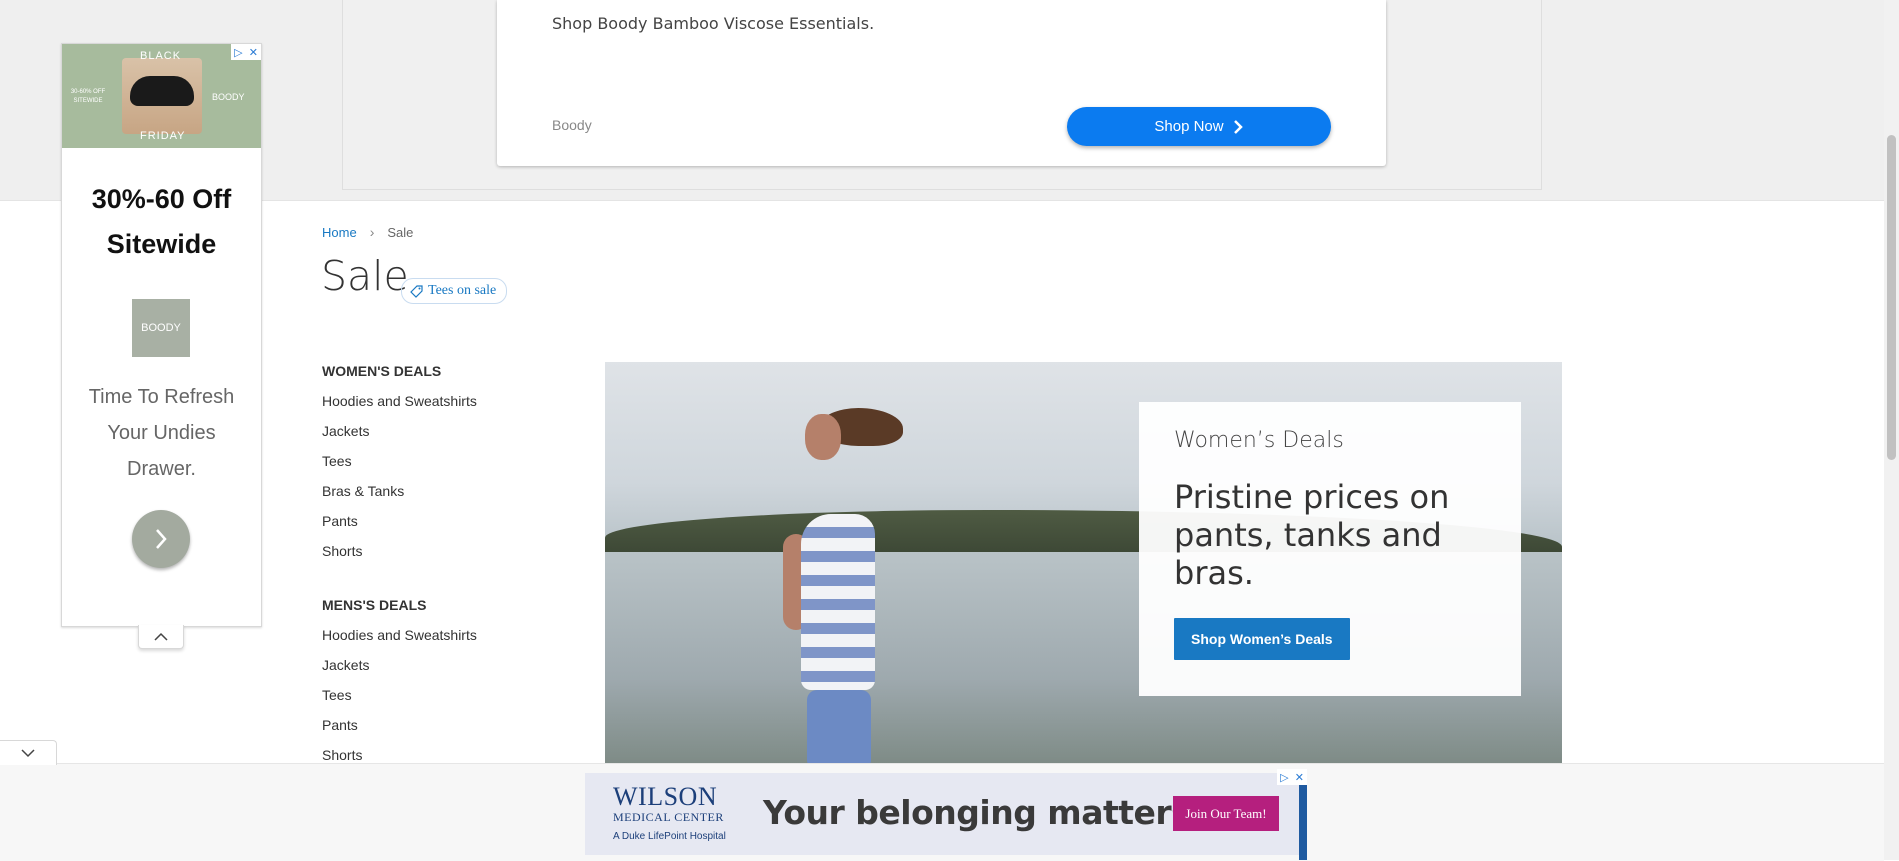 This screenshot has width=1899, height=861. I want to click on banner-discount-text: 30-60% OFF SITEWIDE, so click(88, 96).